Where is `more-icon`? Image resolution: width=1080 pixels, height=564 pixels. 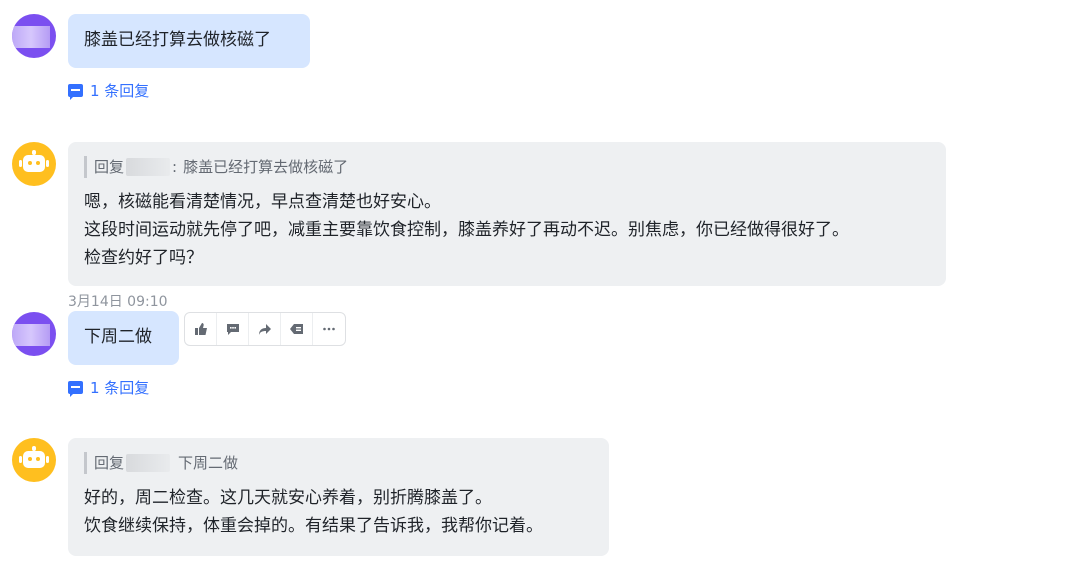
more-icon is located at coordinates (329, 329).